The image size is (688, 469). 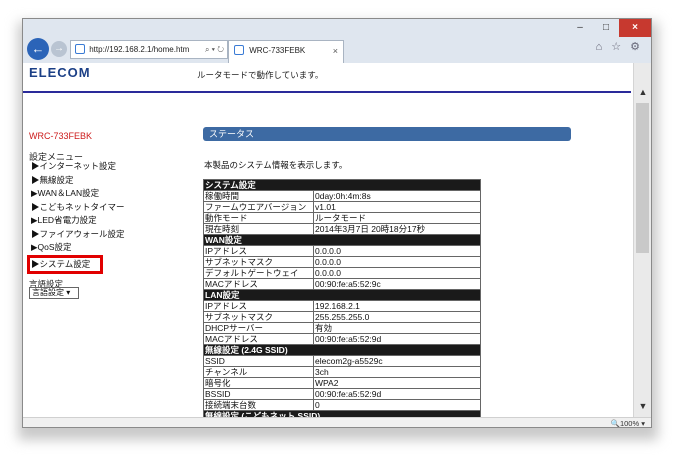 I want to click on row-value: 2014年3月7日 20時18分17秒, so click(x=397, y=229).